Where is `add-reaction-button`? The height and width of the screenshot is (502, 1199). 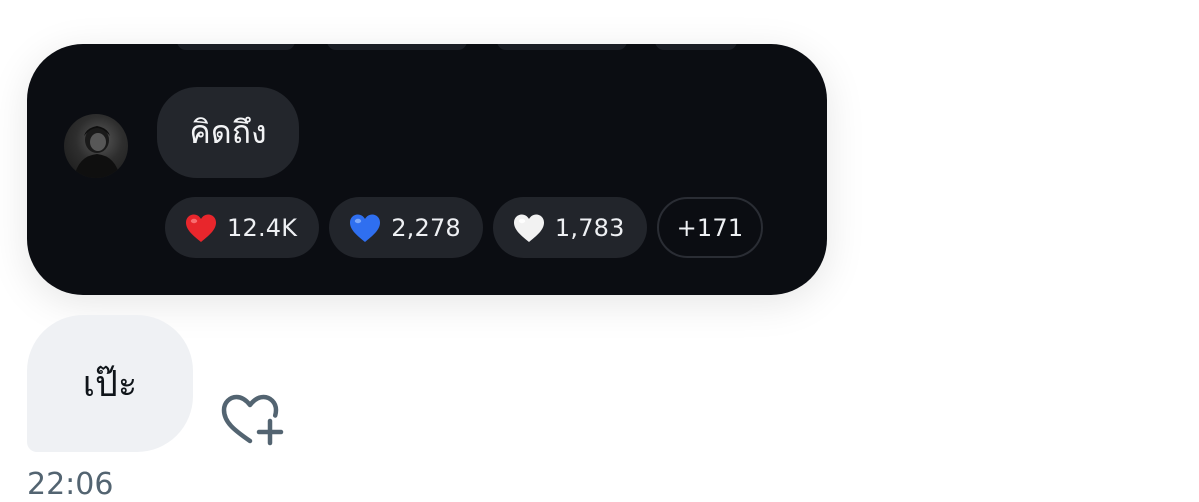
add-reaction-button is located at coordinates (253, 420).